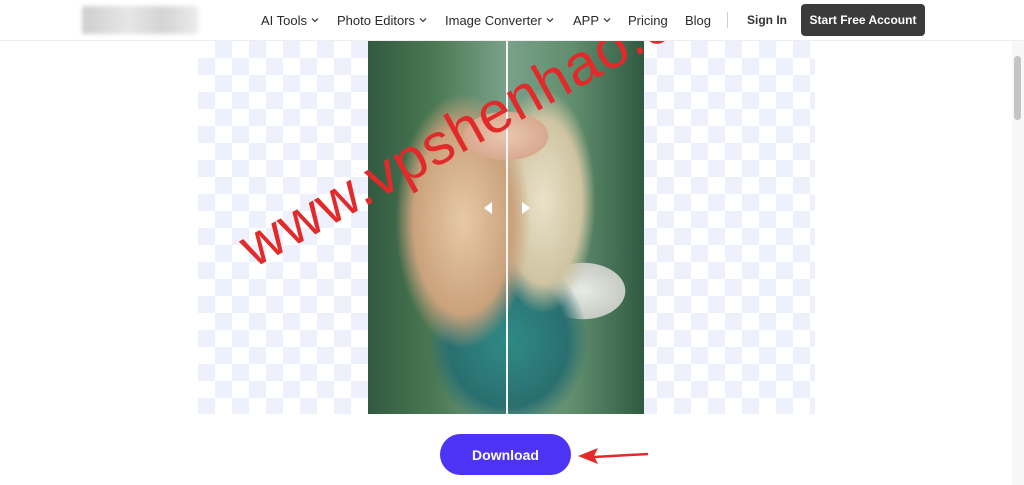 The image size is (1024, 485). I want to click on compare-slider-handle, so click(507, 208).